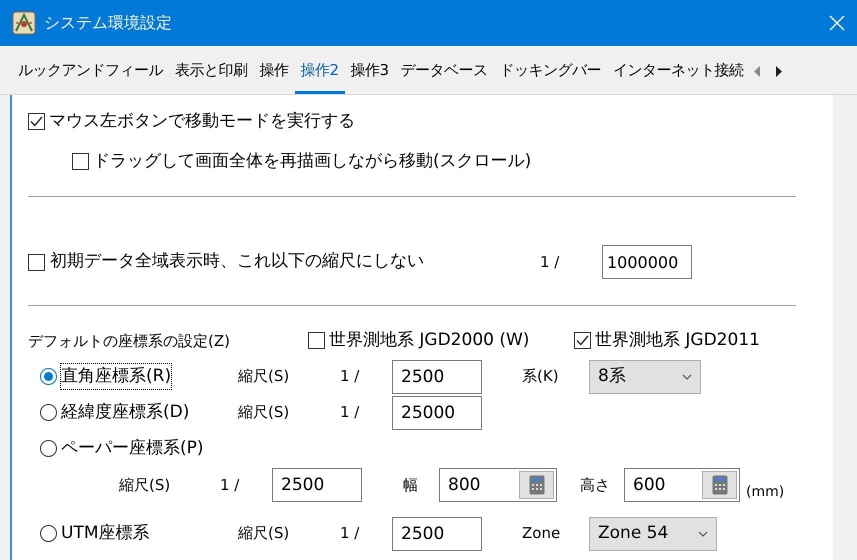  Describe the element at coordinates (237, 262) in the screenshot. I see `checkbox-label: 初期データ全域表示時、これ以下の縮尺にしない` at that location.